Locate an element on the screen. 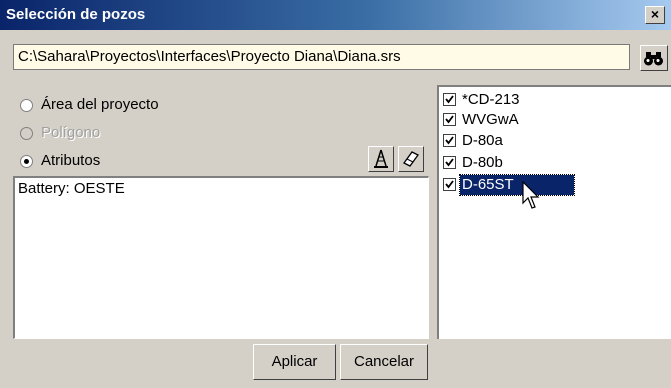 The width and height of the screenshot is (671, 388). well-name: D-65ST is located at coordinates (517, 185).